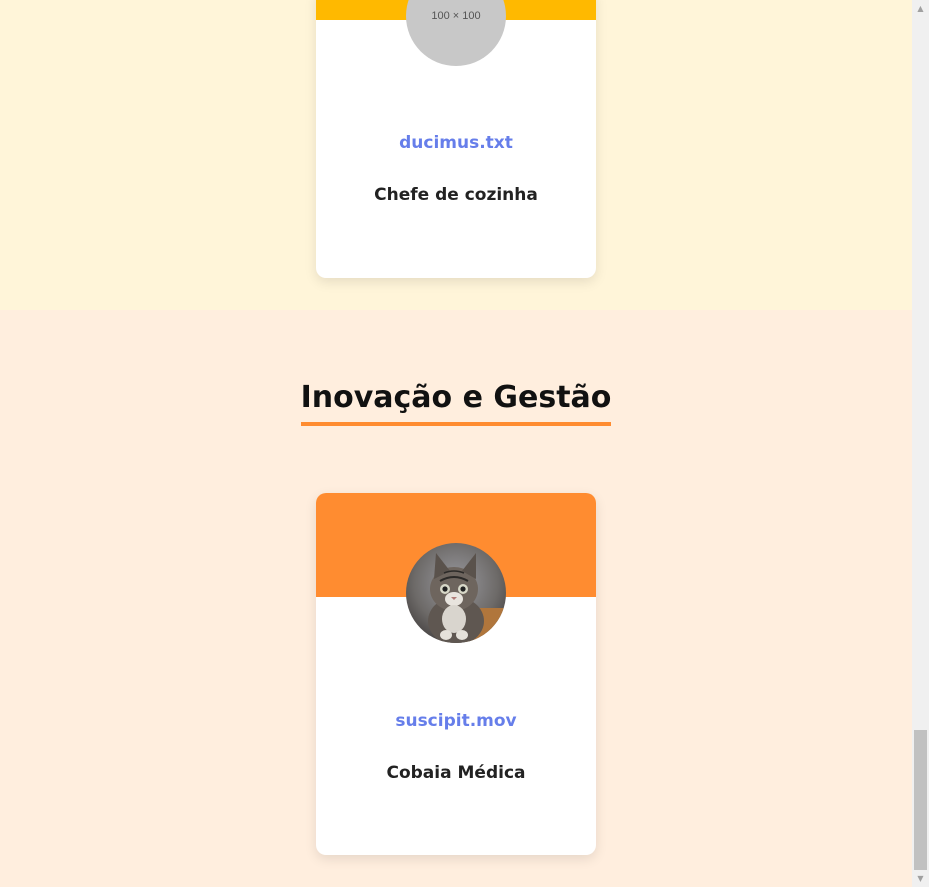  I want to click on kitten-photo-icon, so click(456, 593).